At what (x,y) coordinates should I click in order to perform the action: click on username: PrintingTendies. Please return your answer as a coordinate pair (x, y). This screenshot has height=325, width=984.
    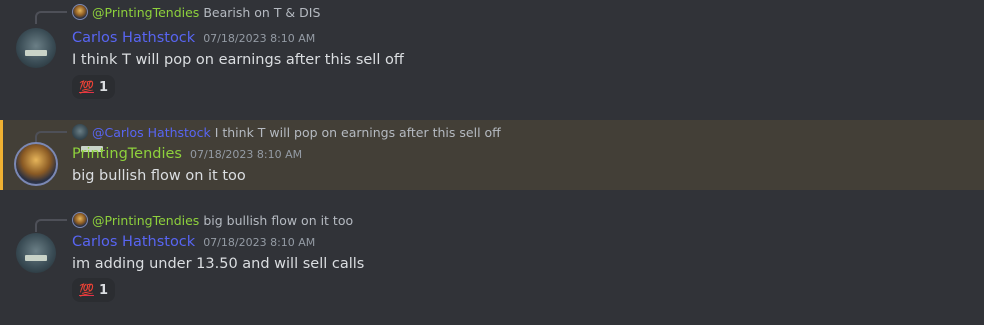
    Looking at the image, I should click on (127, 154).